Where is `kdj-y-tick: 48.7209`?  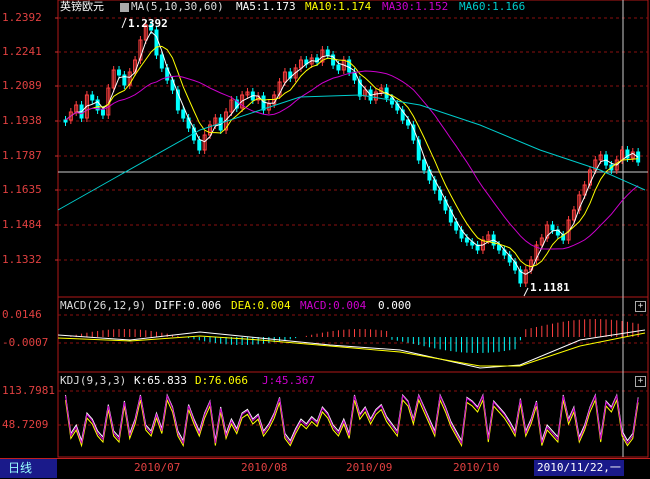 kdj-y-tick: 48.7209 is located at coordinates (25, 424).